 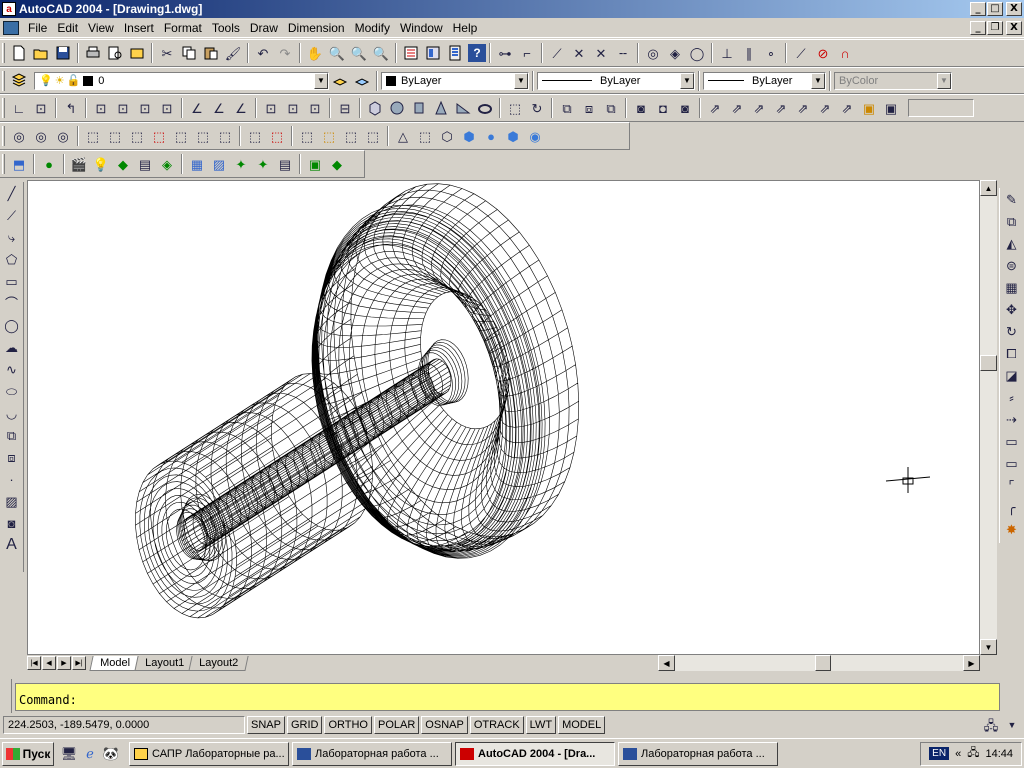 What do you see at coordinates (469, 136) in the screenshot?
I see `flat-shaded-icon: ⬢` at bounding box center [469, 136].